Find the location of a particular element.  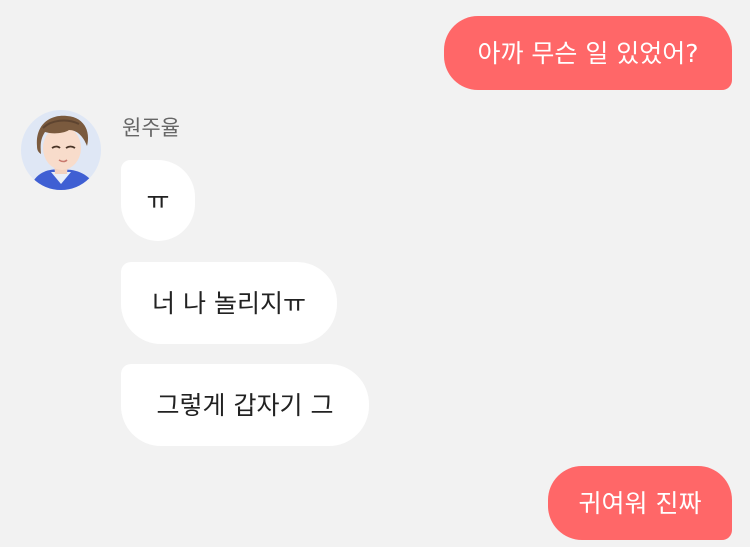

message-text: 그렇게 갑자기 그 is located at coordinates (245, 405).